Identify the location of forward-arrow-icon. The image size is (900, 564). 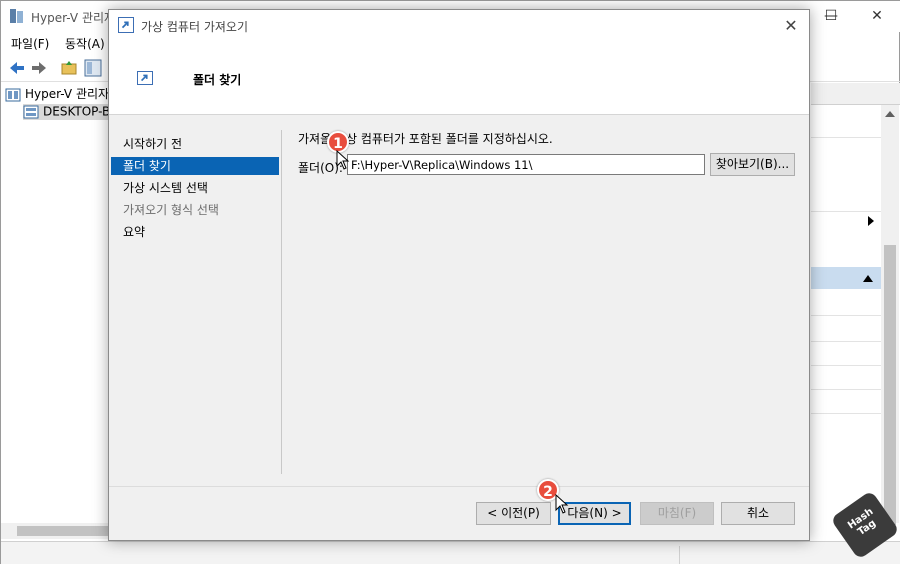
(39, 68).